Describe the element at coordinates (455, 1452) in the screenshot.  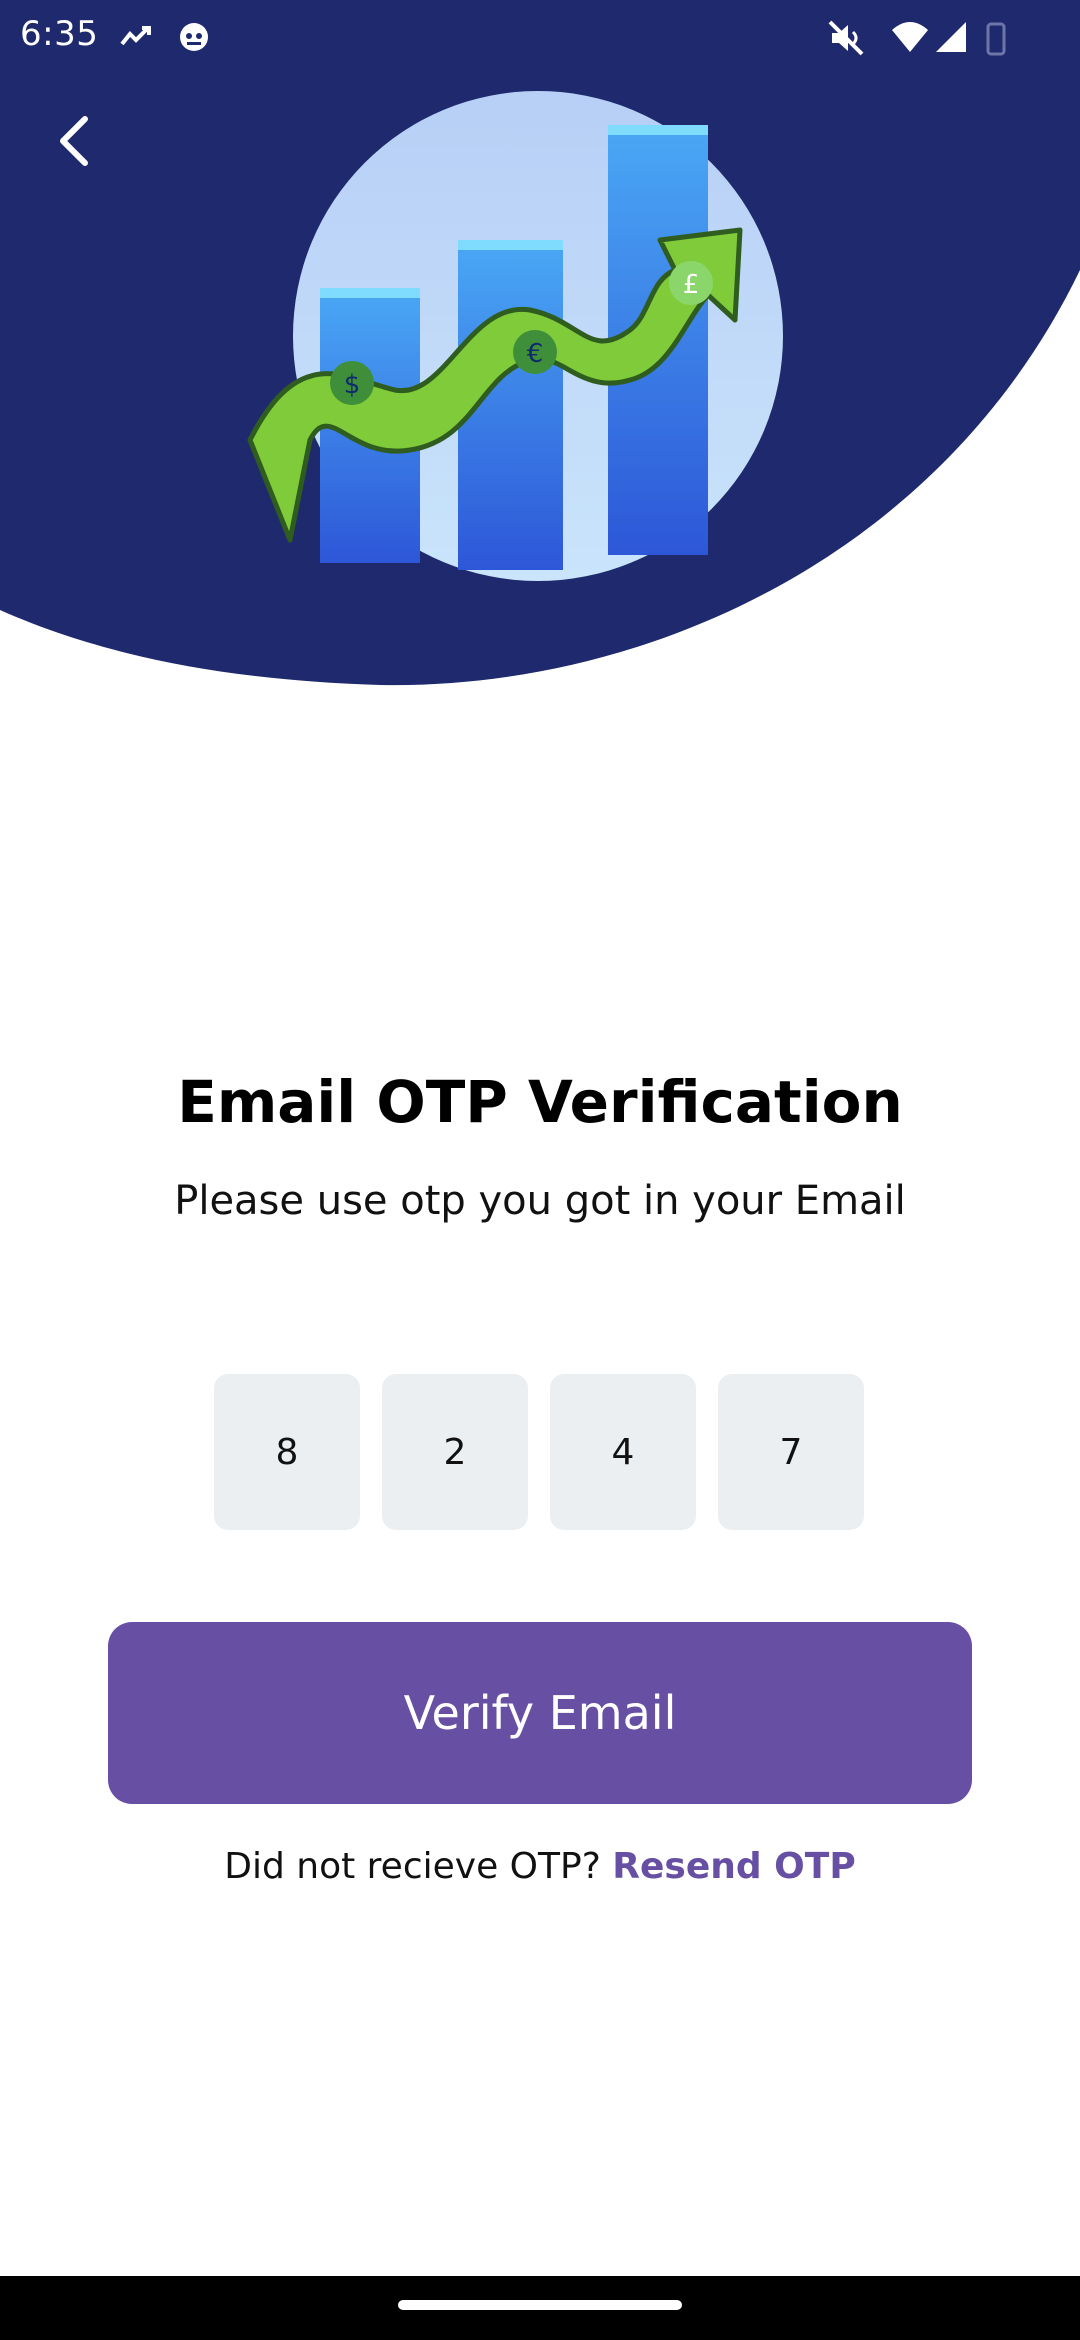
I see `otp-digit-2: 2` at that location.